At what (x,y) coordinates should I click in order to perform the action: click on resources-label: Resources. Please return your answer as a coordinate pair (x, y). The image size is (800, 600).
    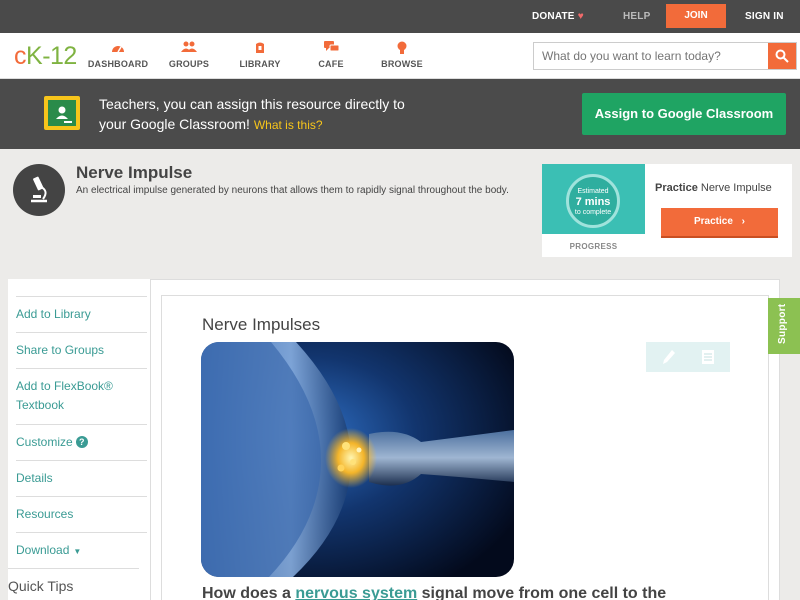
    Looking at the image, I should click on (45, 514).